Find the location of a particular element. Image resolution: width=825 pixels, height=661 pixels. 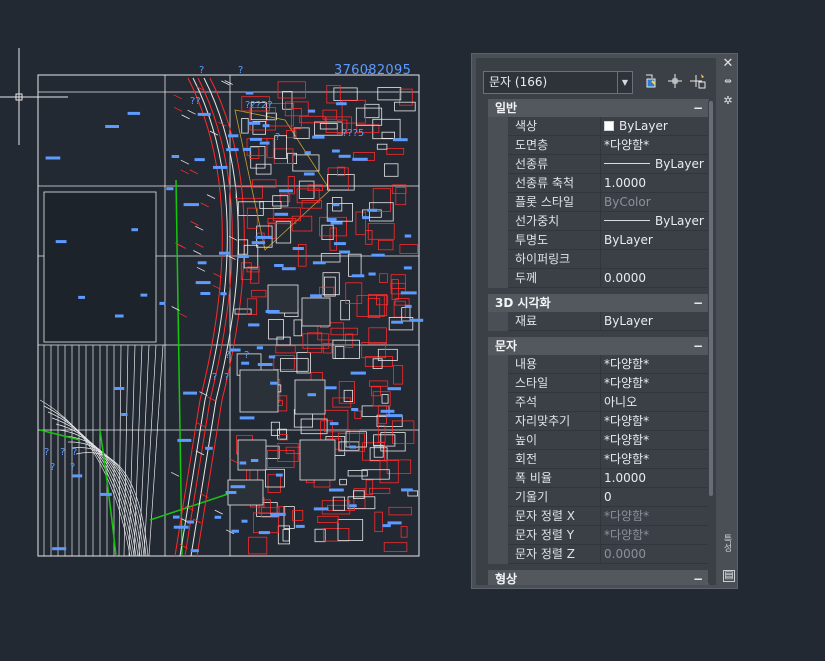

object-type-selector: 문자 (166) ▼ is located at coordinates (558, 82).